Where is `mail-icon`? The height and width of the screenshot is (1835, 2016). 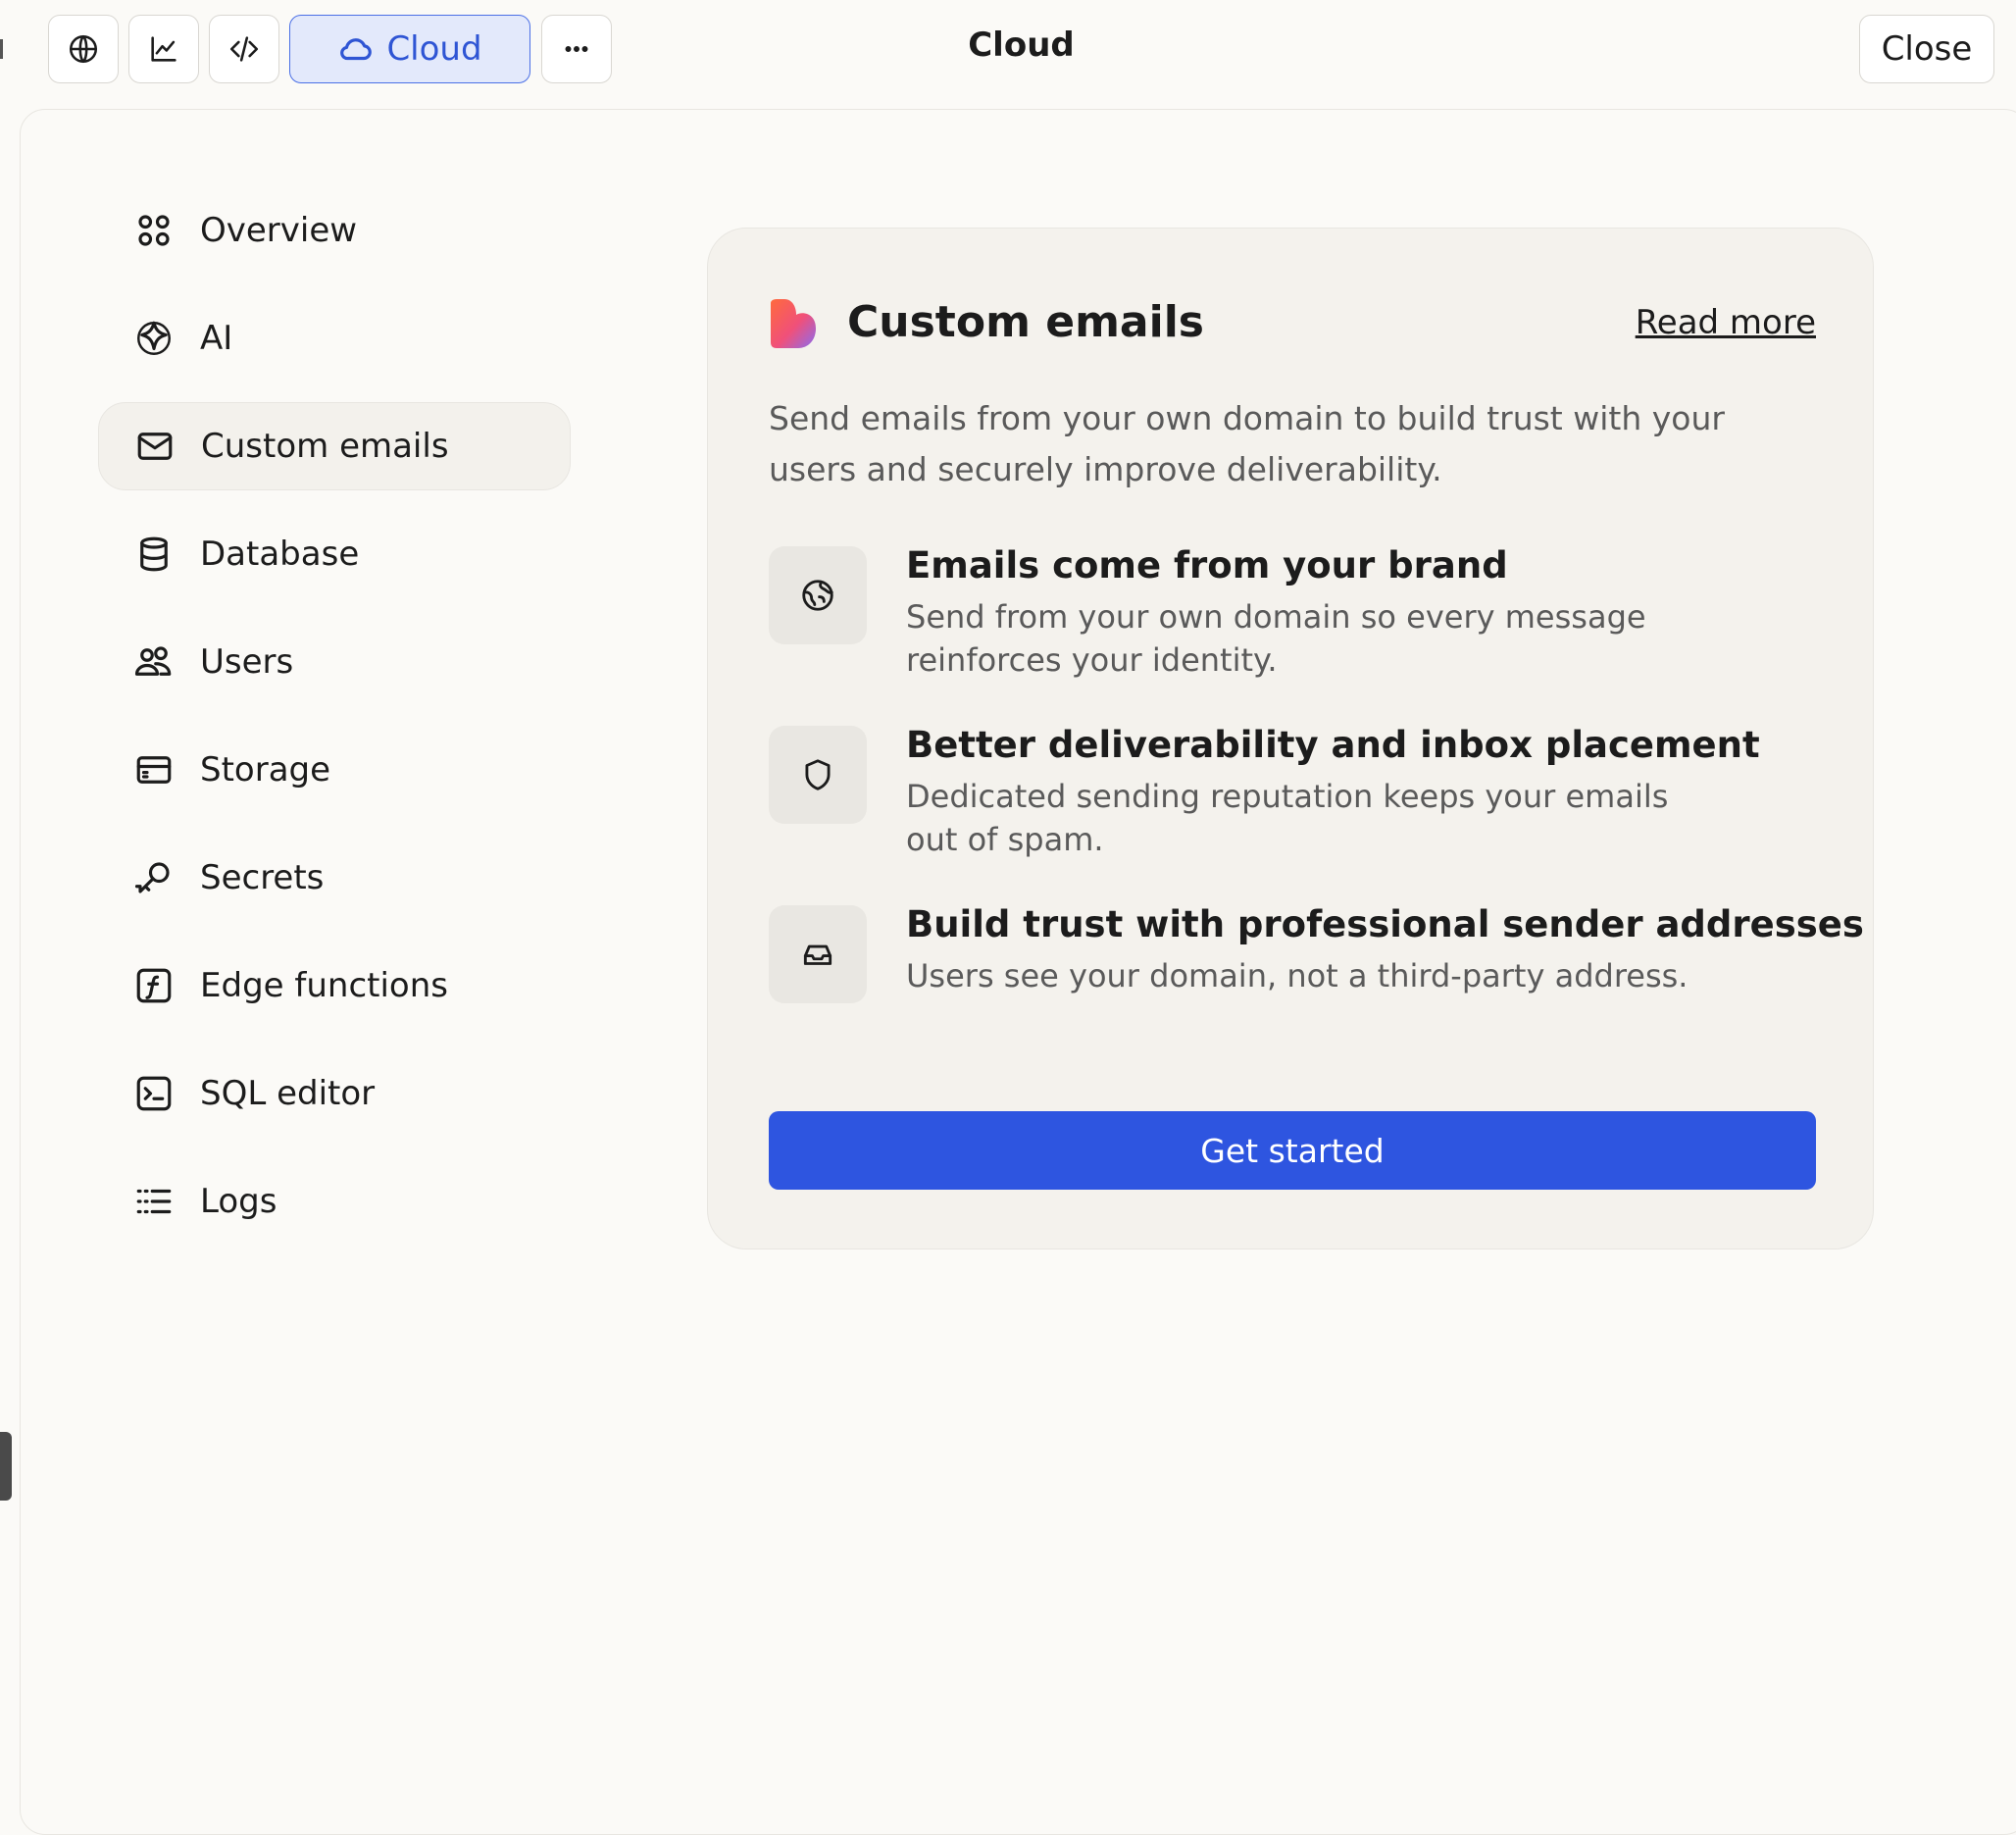 mail-icon is located at coordinates (155, 446).